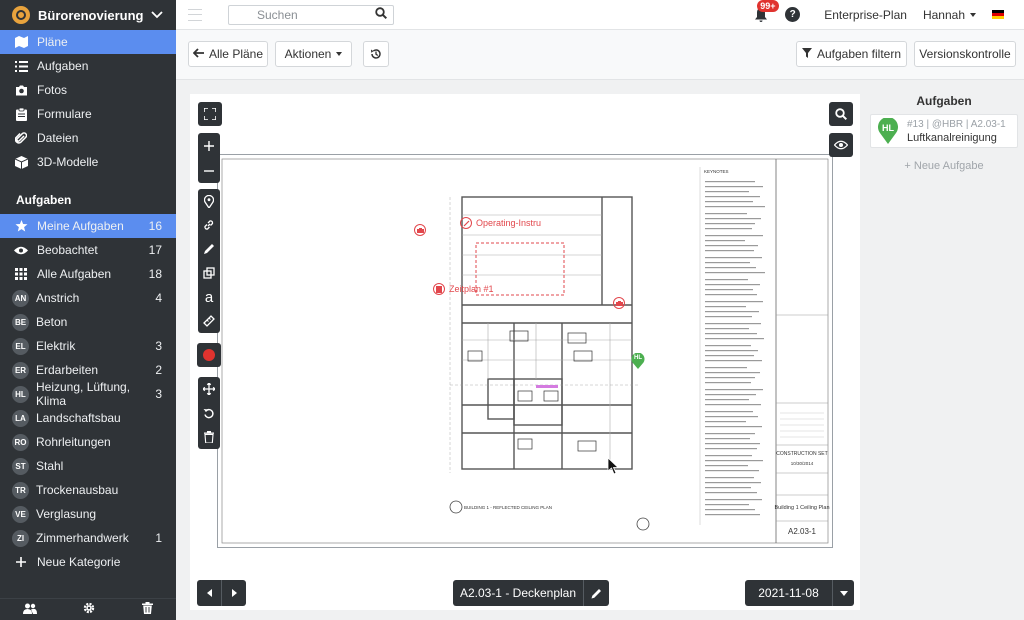 This screenshot has height=620, width=1024. What do you see at coordinates (944, 166) in the screenshot?
I see `new-task-button: + Neue Aufgabe` at bounding box center [944, 166].